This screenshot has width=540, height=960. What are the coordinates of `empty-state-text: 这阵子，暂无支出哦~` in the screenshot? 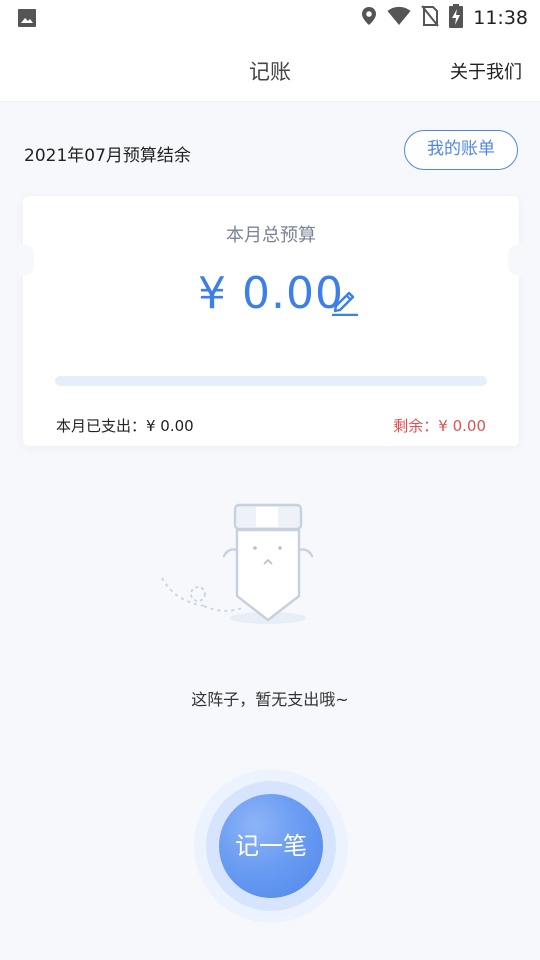 It's located at (270, 699).